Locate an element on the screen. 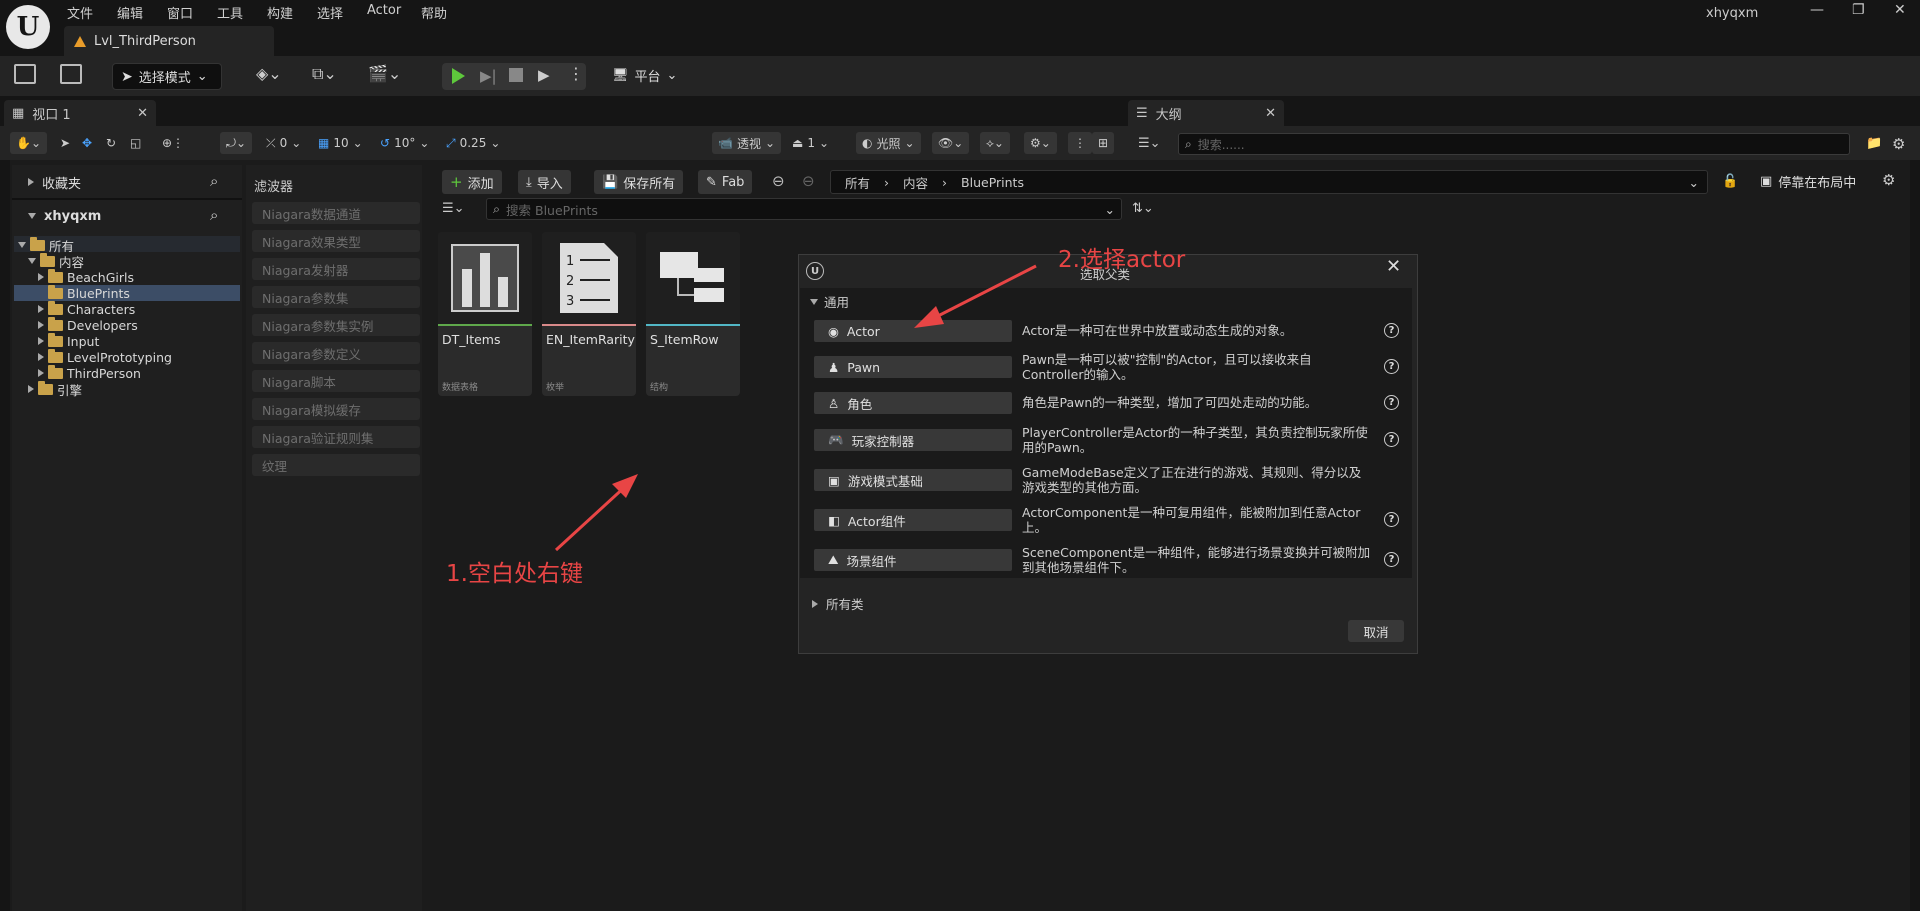  annotation-step2: 2.选择actor is located at coordinates (1122, 260).